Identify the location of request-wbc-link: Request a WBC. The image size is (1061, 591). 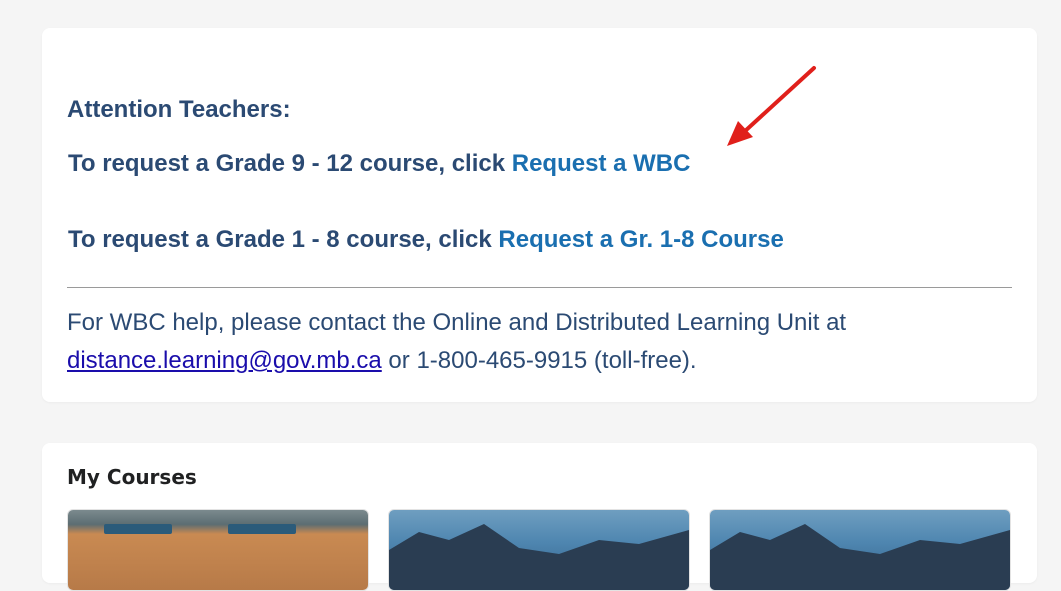
(601, 163).